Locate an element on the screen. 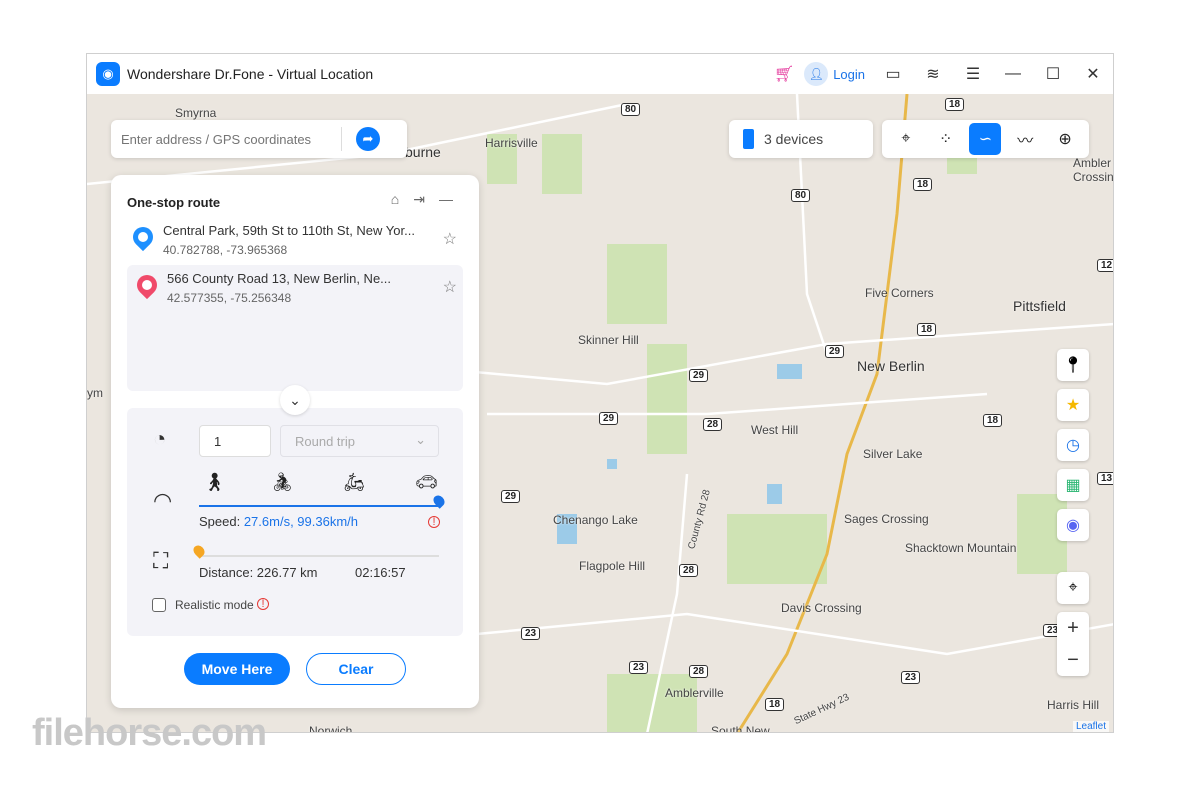 The width and height of the screenshot is (1200, 786). repeat-count-input: 1 is located at coordinates (235, 441).